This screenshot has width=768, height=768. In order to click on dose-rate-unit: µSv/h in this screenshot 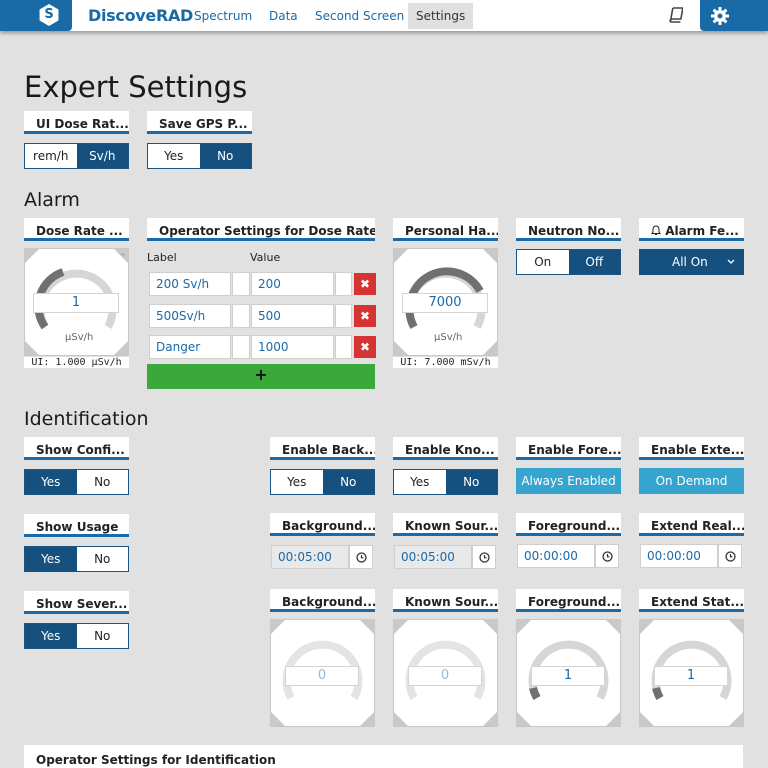, I will do `click(79, 337)`.